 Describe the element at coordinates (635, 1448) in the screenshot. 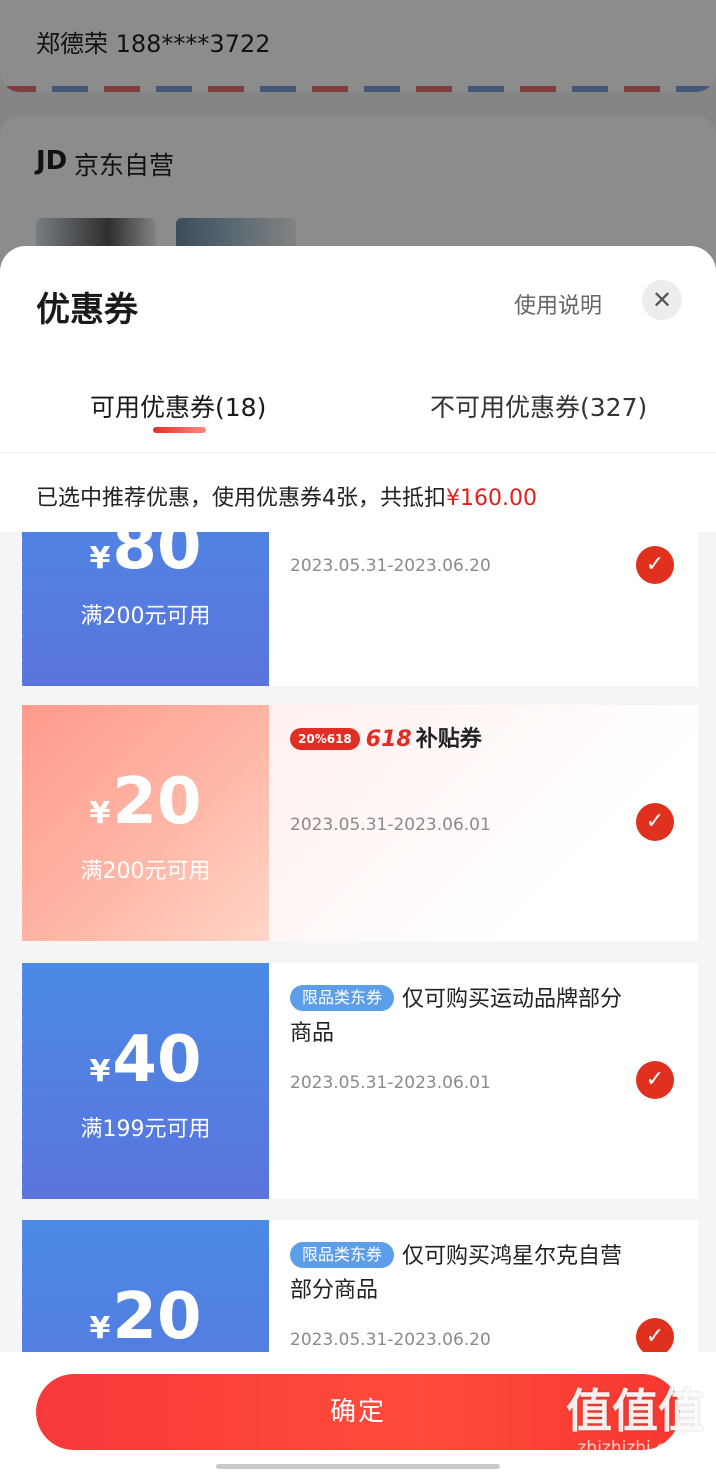

I see `watermark-url: zhizhizhi.com` at that location.